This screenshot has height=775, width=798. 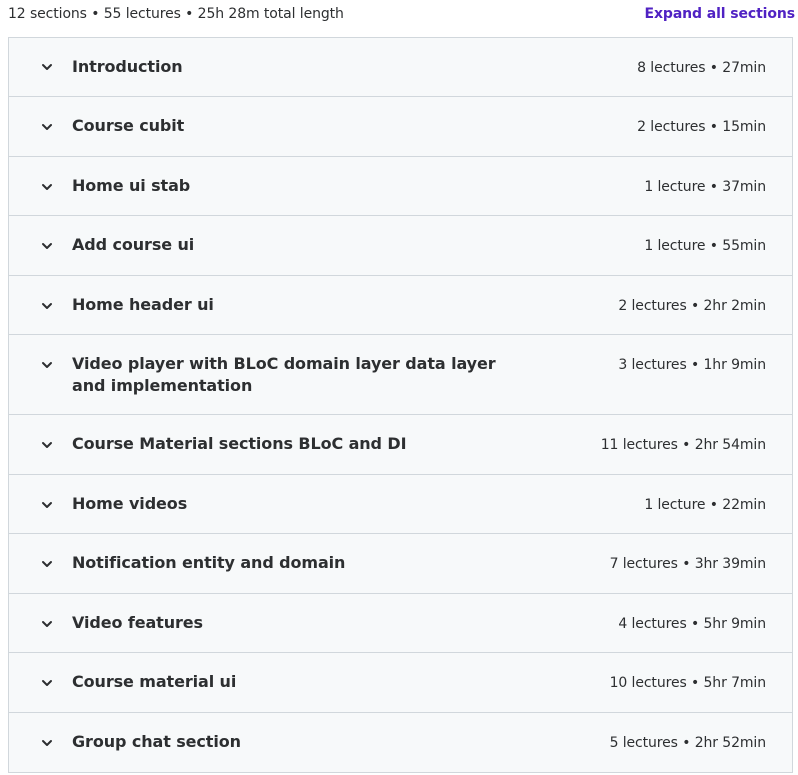 I want to click on section-meta: 5 lectures • 2hr 52min, so click(x=688, y=743).